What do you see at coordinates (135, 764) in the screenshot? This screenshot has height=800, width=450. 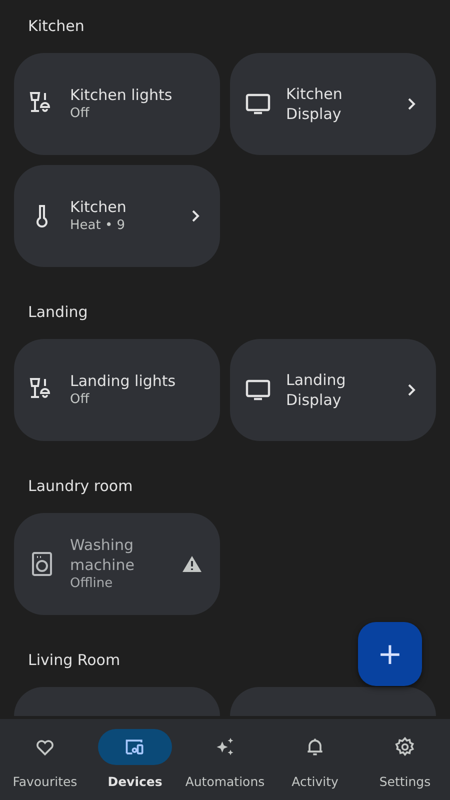 I see `nav-tab: Devices` at bounding box center [135, 764].